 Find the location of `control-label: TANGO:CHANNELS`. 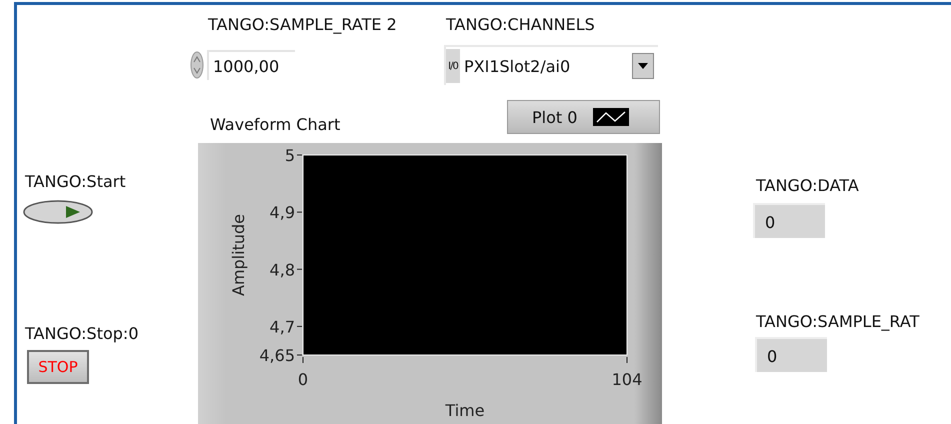

control-label: TANGO:CHANNELS is located at coordinates (520, 25).